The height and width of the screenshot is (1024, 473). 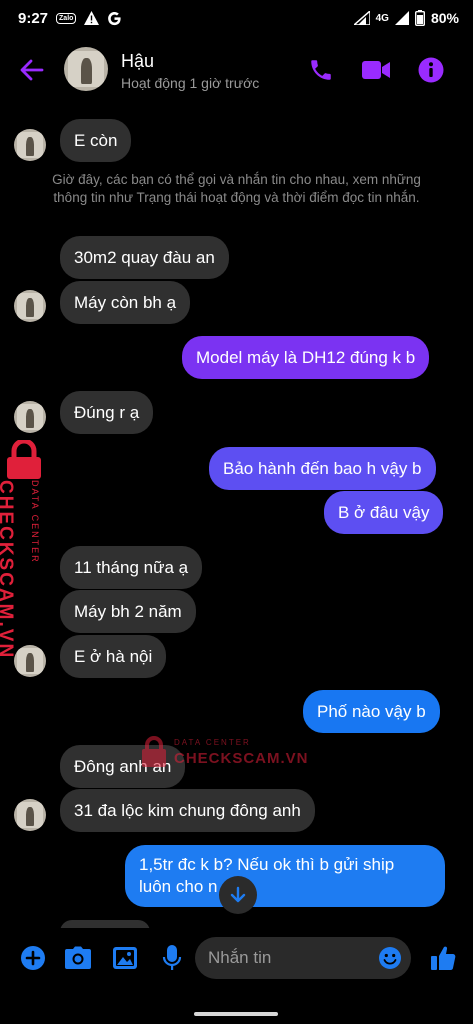 What do you see at coordinates (431, 70) in the screenshot?
I see `info-icon` at bounding box center [431, 70].